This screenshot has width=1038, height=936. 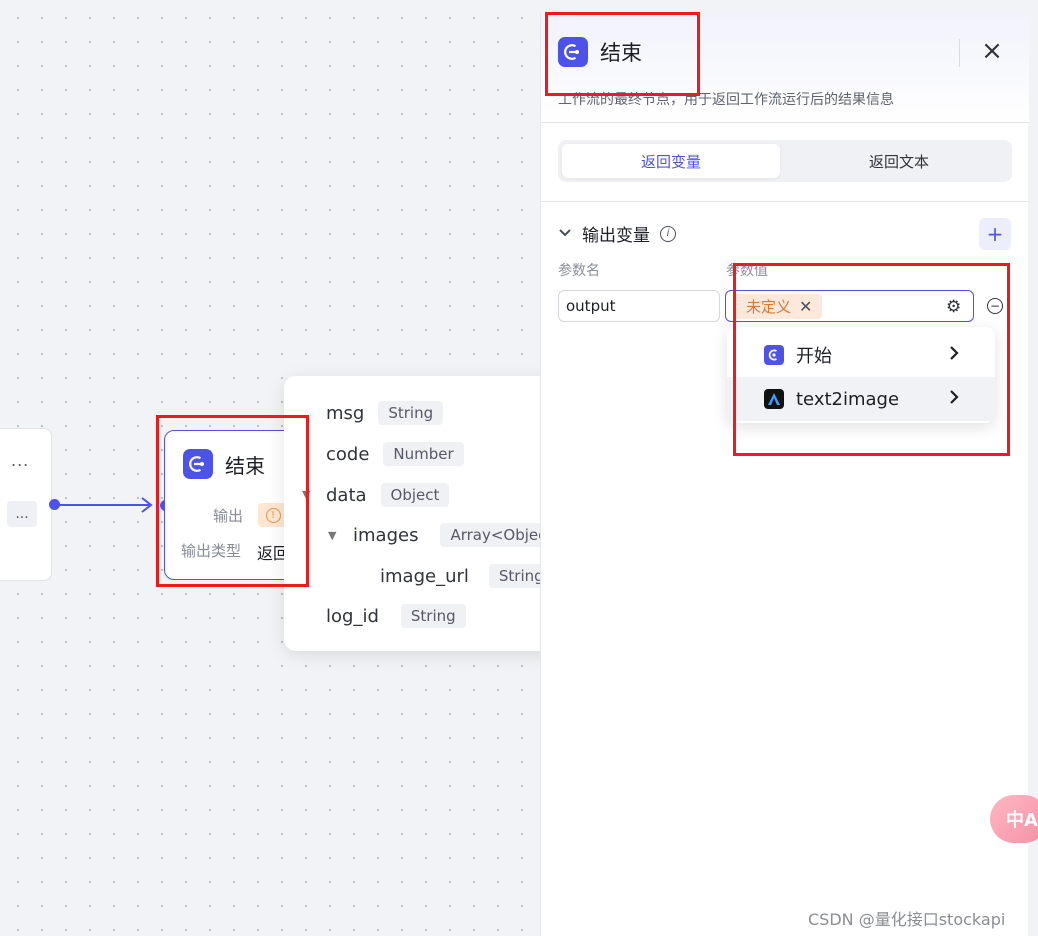 I want to click on warning-icon: !, so click(x=273, y=515).